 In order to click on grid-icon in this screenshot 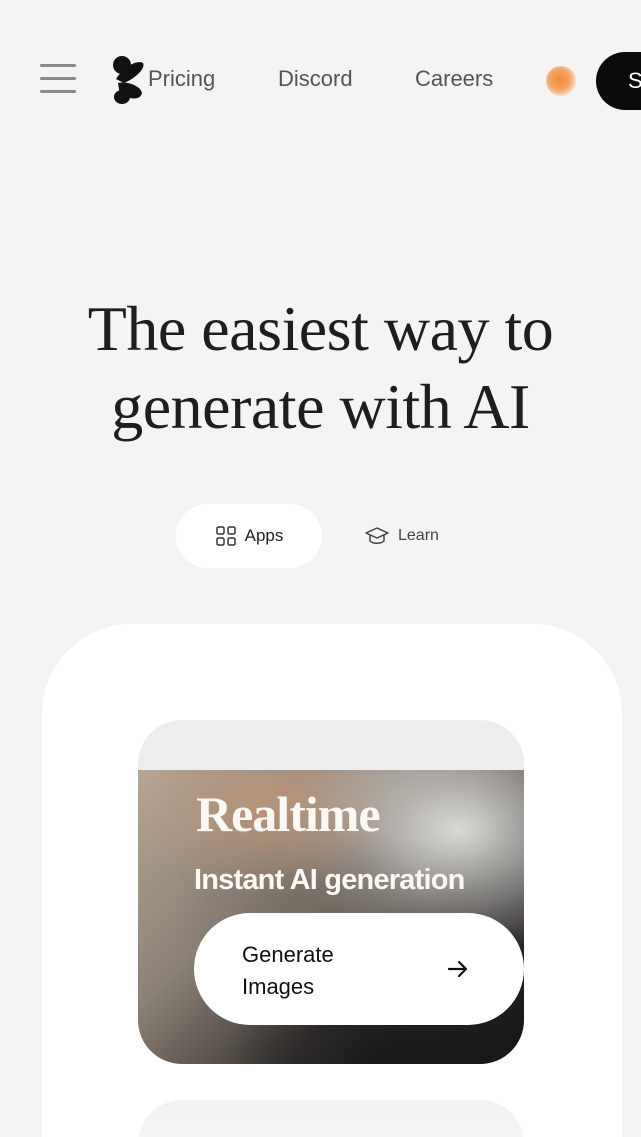, I will do `click(225, 536)`.